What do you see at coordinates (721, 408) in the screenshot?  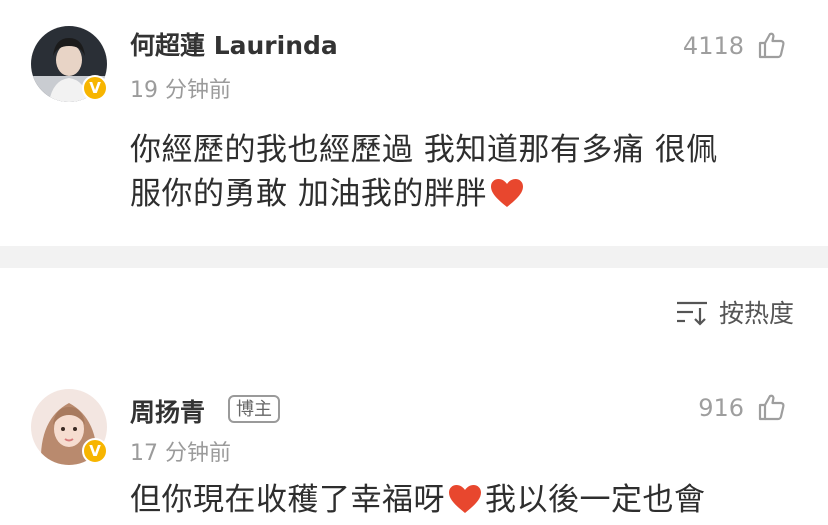 I see `like-count: 916` at bounding box center [721, 408].